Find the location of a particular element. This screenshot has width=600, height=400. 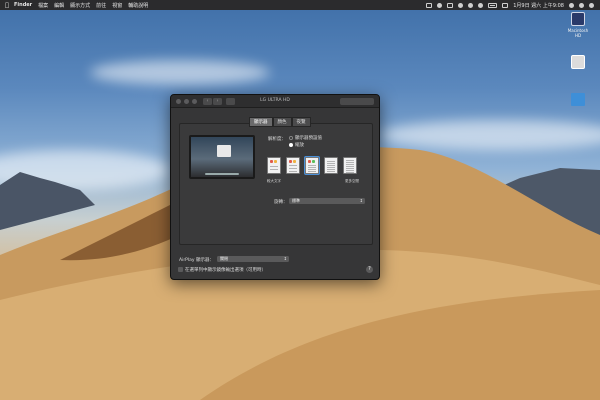

search-icon is located at coordinates (571, 5).